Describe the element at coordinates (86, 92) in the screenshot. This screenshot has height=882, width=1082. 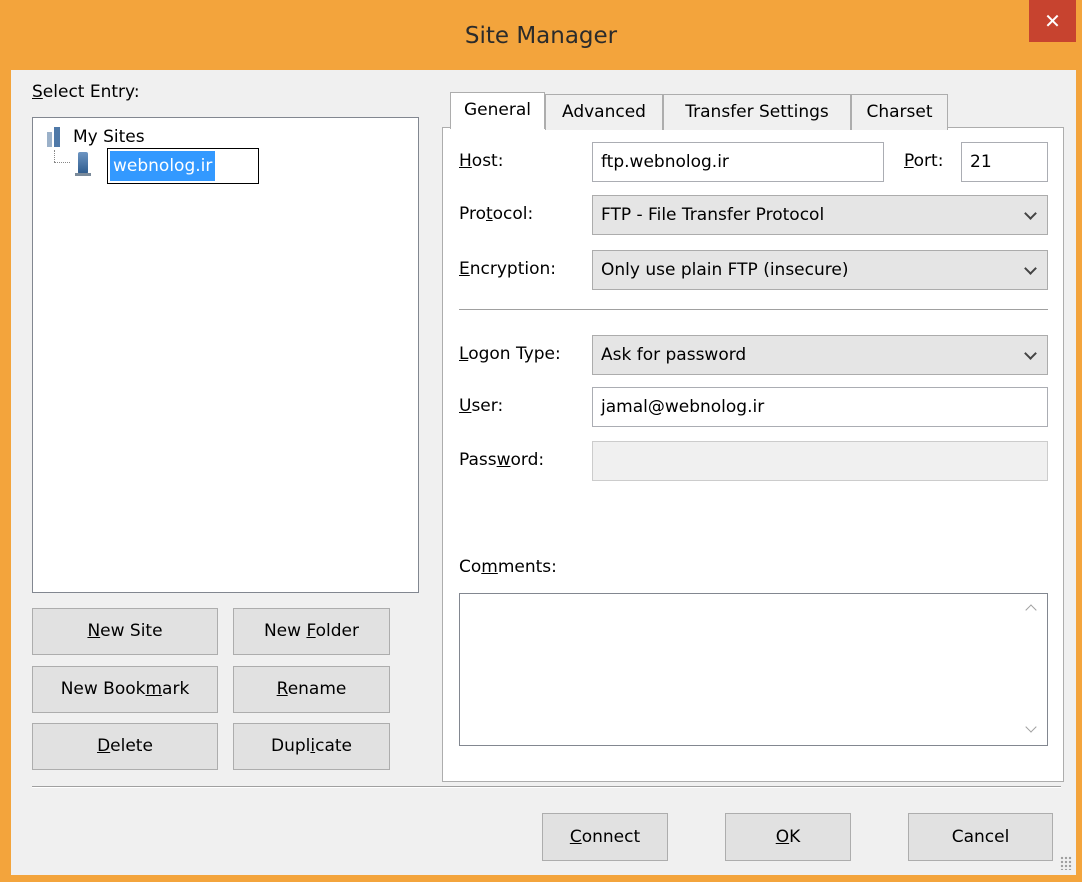
I see `select-entry-label: Select Entry:` at that location.